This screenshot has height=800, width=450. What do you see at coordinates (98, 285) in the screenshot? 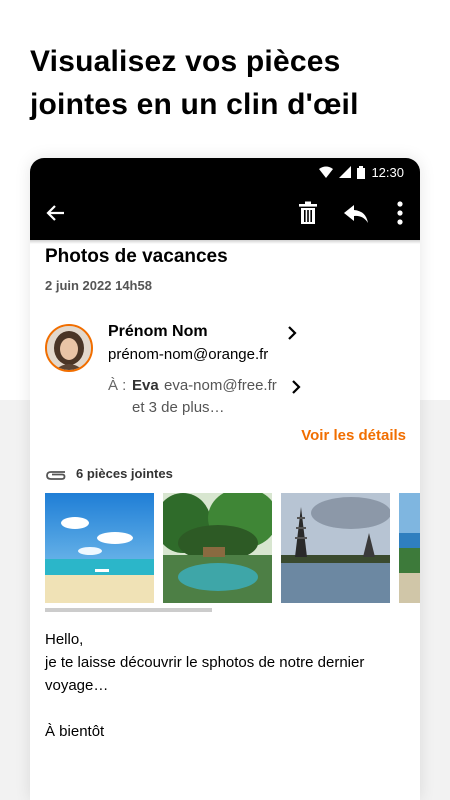
I see `message-date: 2 juin 2022 14h58` at bounding box center [98, 285].